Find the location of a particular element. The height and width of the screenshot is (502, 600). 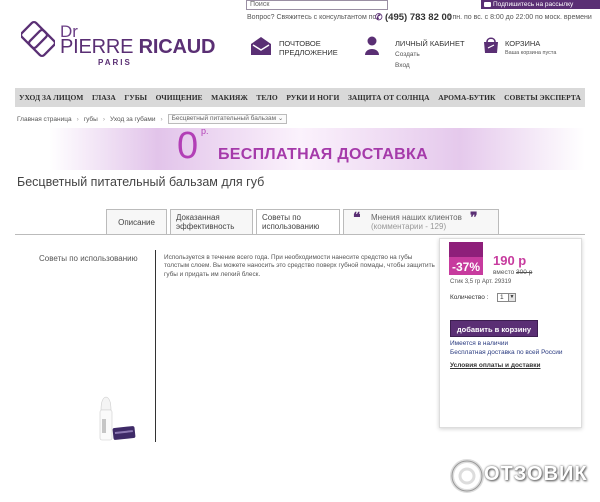

tab-advice: Советы по использованию is located at coordinates (298, 222).